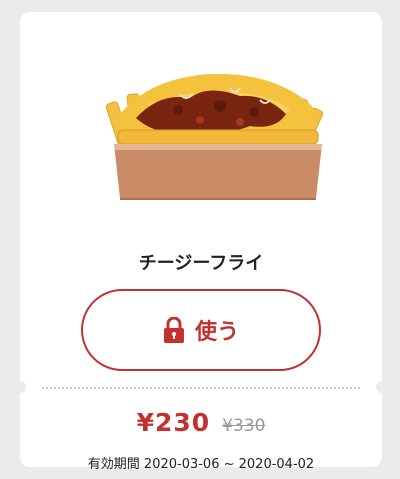  Describe the element at coordinates (216, 332) in the screenshot. I see `use-button-label: 使う` at that location.